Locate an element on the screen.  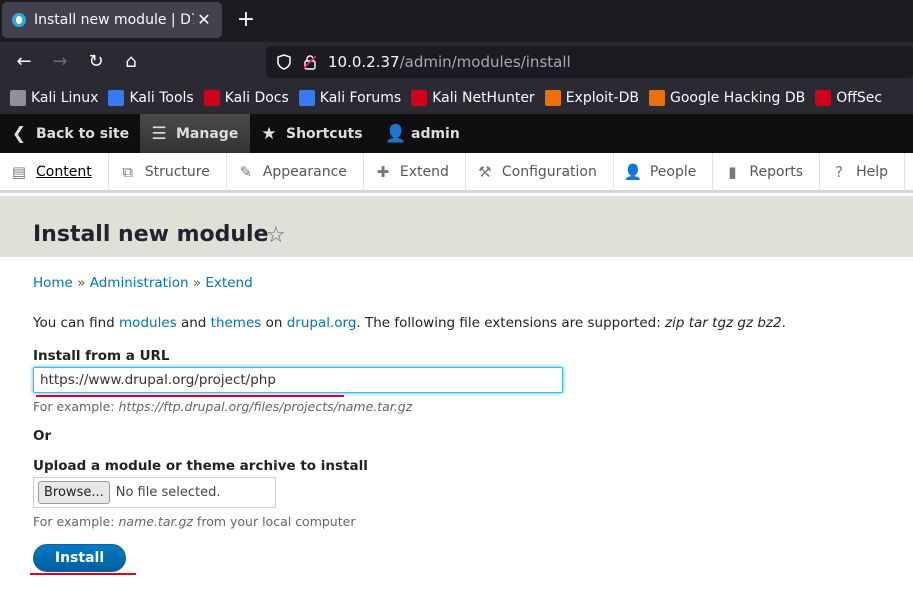
tray-item-reports: ▮ Reports is located at coordinates (767, 172).